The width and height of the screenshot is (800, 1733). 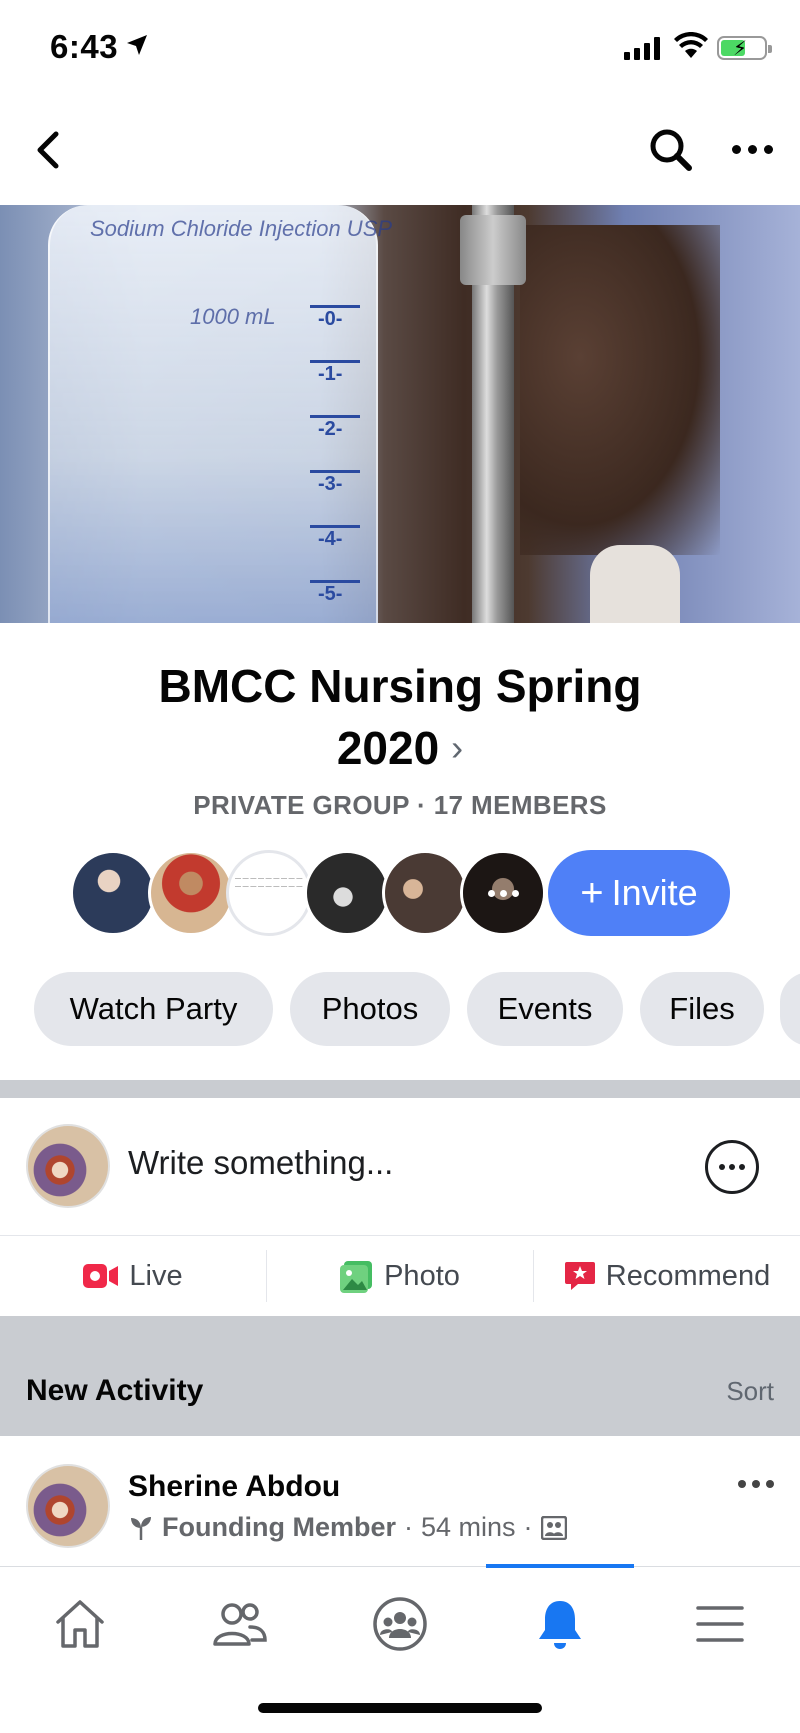 I want to click on group-title-line-1: BMCC Nursing Spring, so click(x=400, y=686).